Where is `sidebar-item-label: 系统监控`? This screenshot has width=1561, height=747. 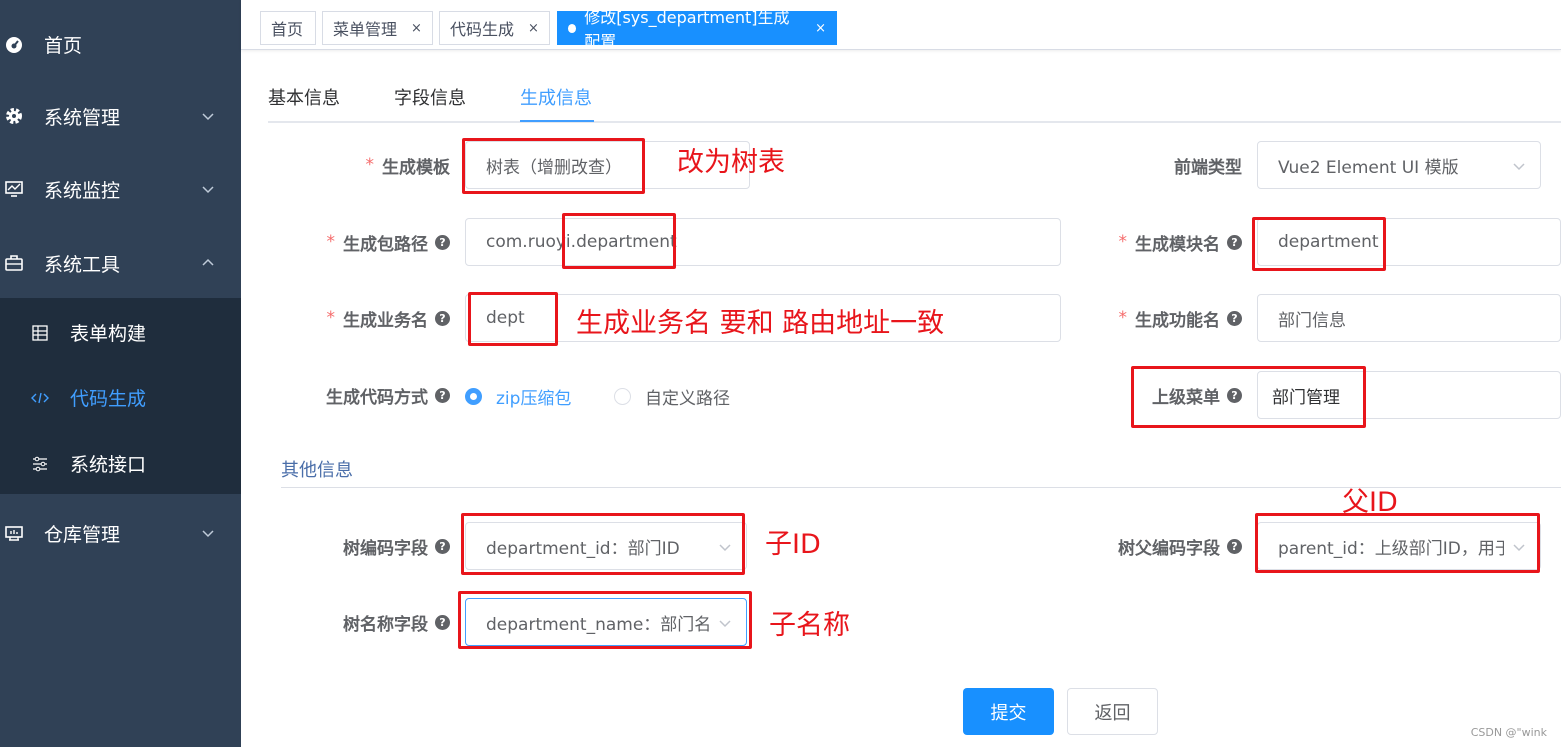
sidebar-item-label: 系统监控 is located at coordinates (82, 190).